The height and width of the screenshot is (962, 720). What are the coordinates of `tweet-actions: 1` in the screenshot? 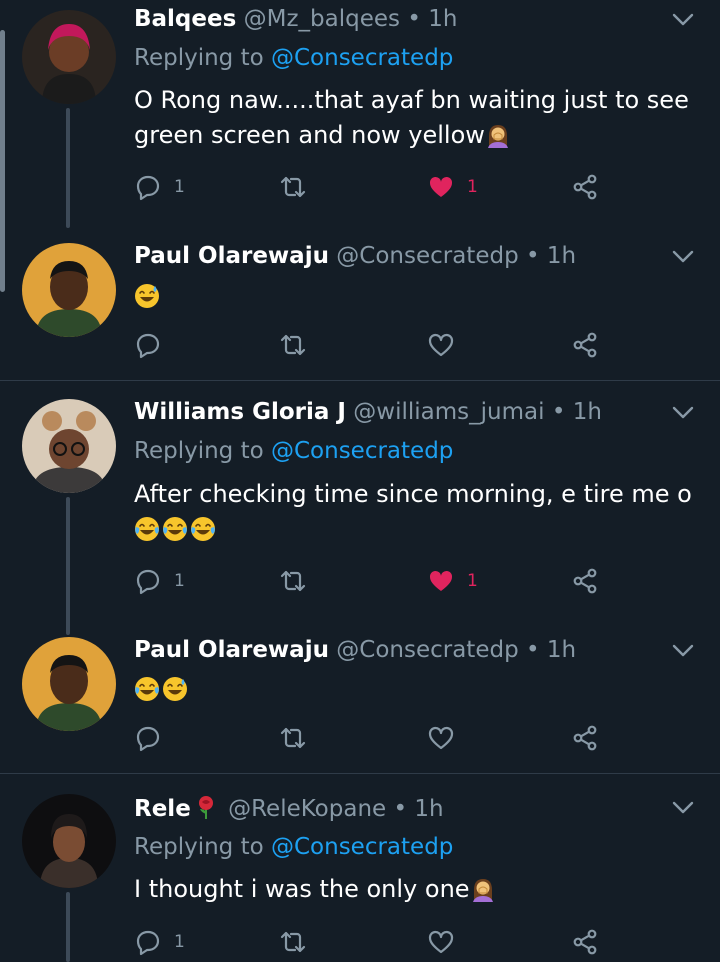 It's located at (374, 942).